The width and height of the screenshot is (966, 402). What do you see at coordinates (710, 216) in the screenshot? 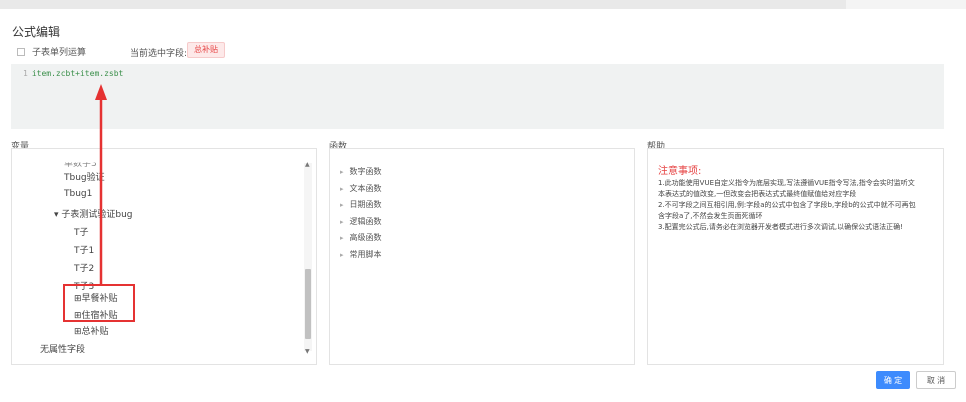
I see `help-line: 含字段a了,不然会发生页面死循环` at bounding box center [710, 216].